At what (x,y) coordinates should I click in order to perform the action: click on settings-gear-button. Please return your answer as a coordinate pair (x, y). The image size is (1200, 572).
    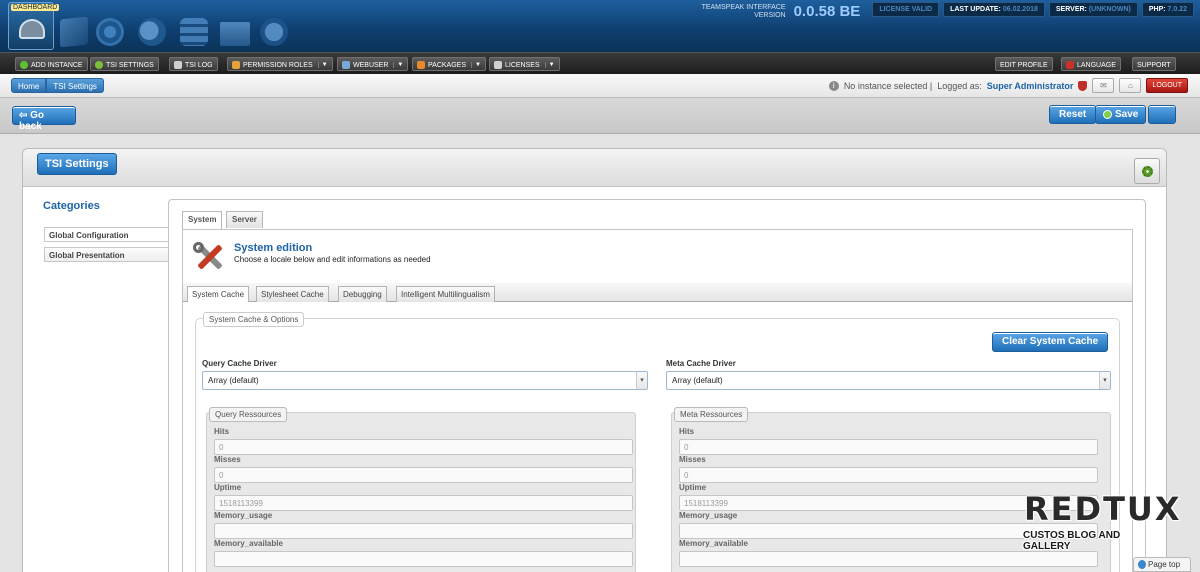
    Looking at the image, I should click on (1147, 171).